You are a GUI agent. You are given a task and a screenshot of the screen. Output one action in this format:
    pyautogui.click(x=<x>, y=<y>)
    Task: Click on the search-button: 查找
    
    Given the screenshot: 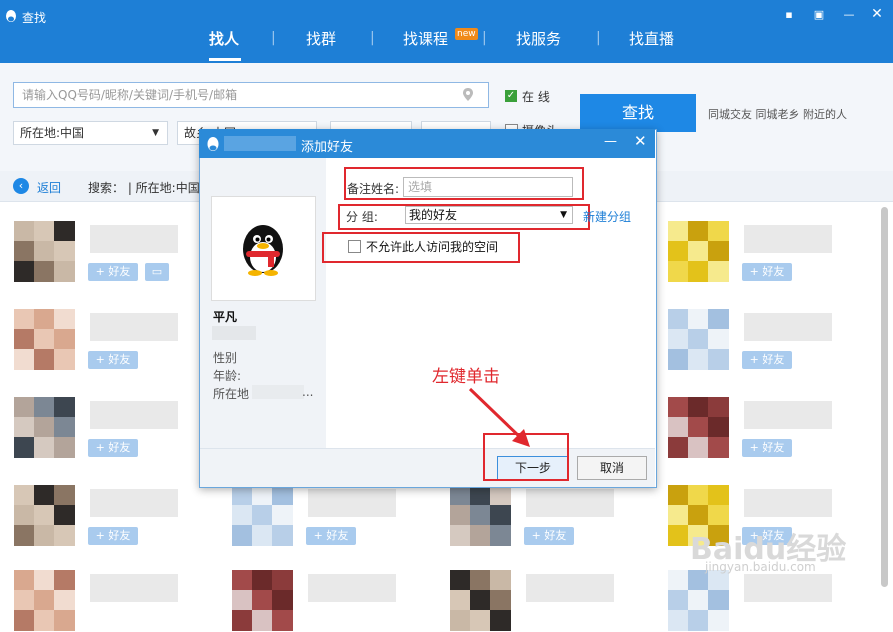 What is the action you would take?
    pyautogui.click(x=638, y=113)
    